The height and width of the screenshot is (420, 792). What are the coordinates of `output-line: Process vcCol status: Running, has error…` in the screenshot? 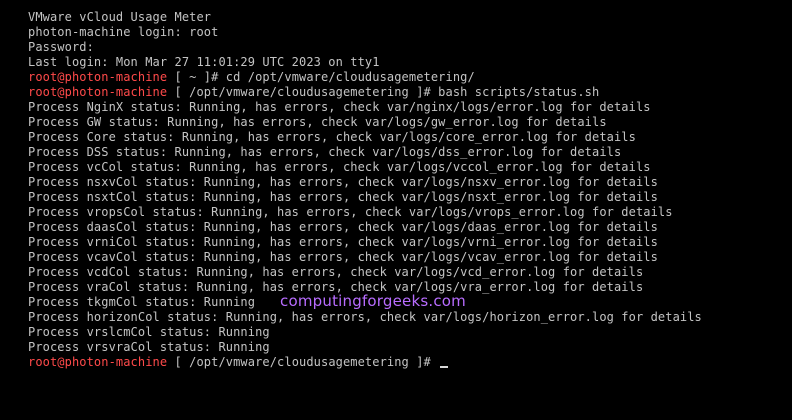 It's located at (339, 167).